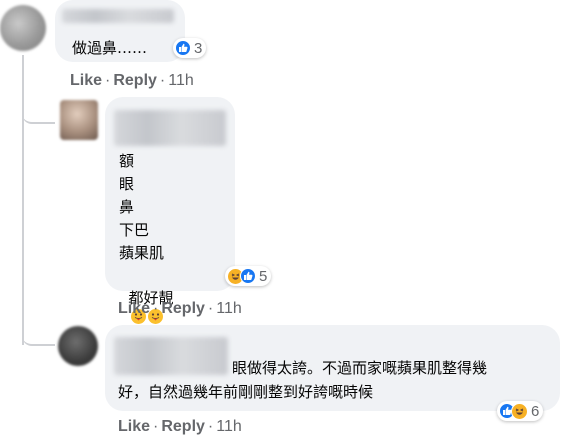 This screenshot has height=443, width=566. I want to click on comment-text-line: 眼, so click(127, 184).